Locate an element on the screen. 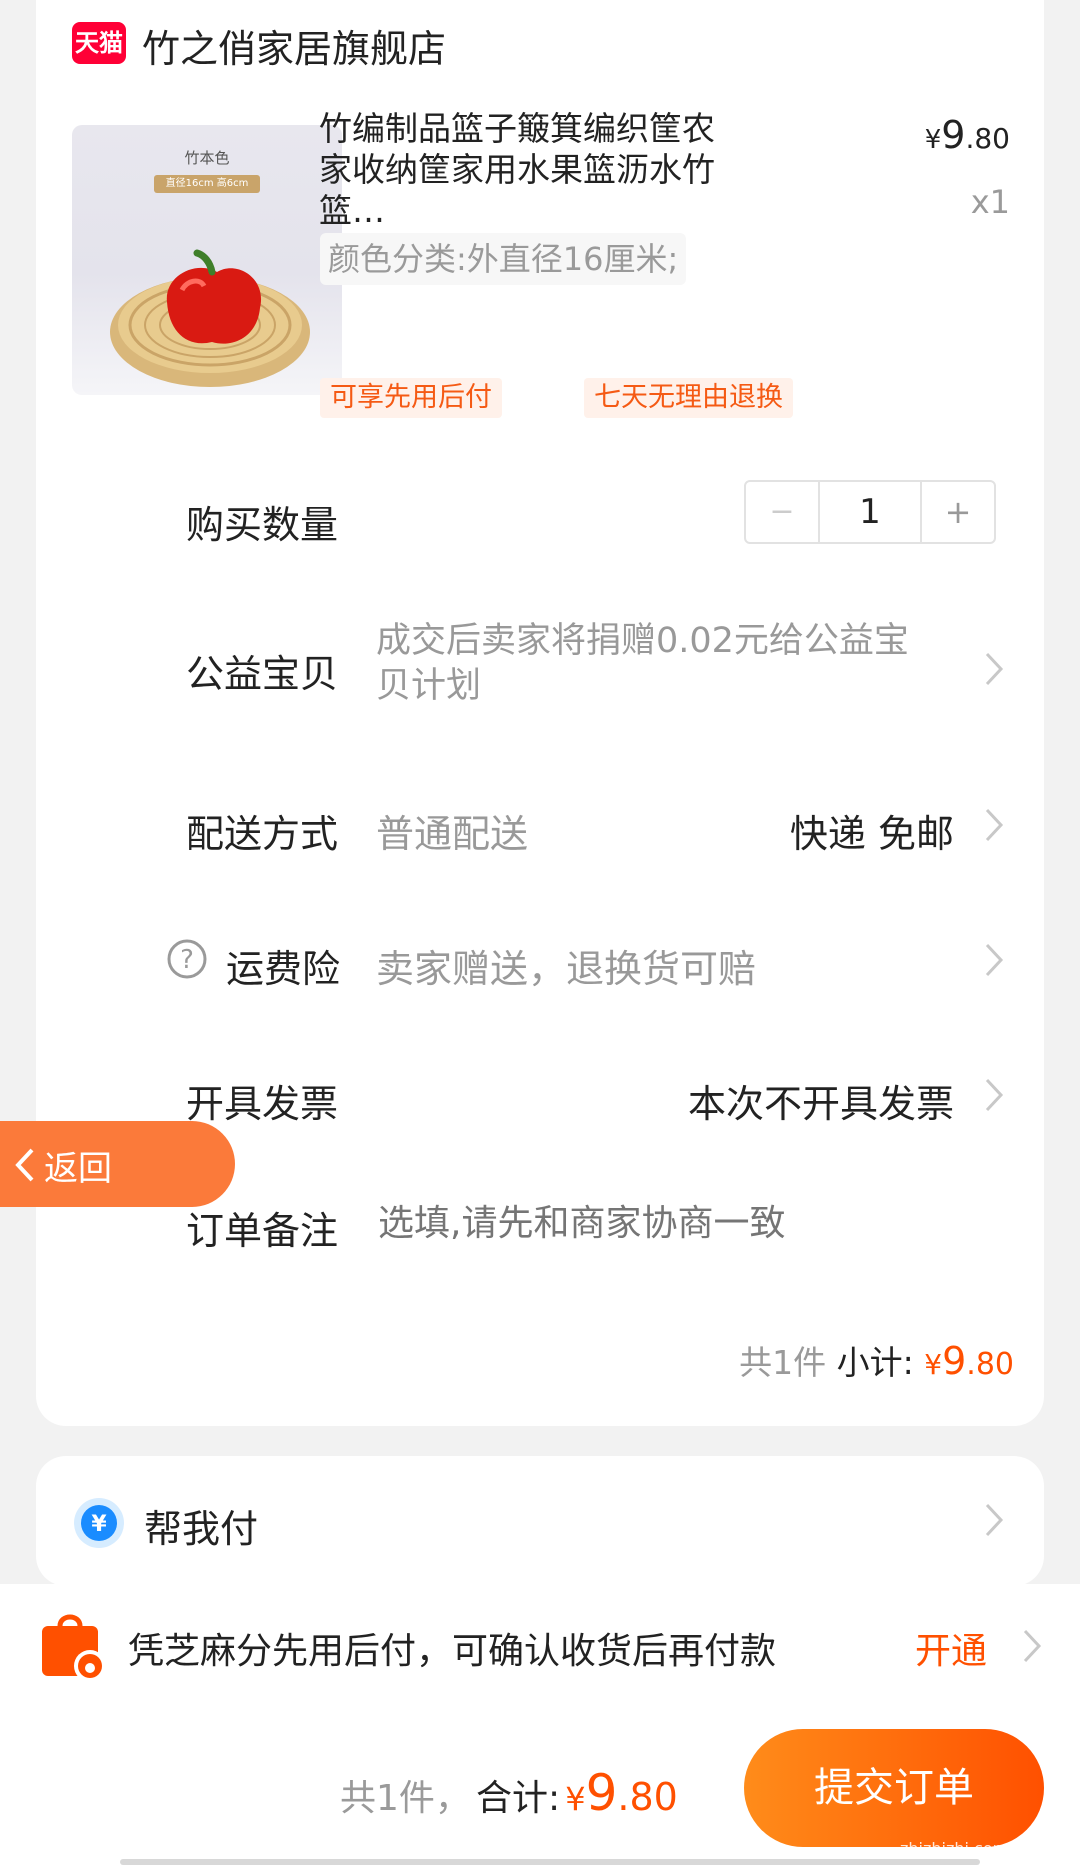 The height and width of the screenshot is (1869, 1080). quantity-minus-button: − is located at coordinates (783, 512).